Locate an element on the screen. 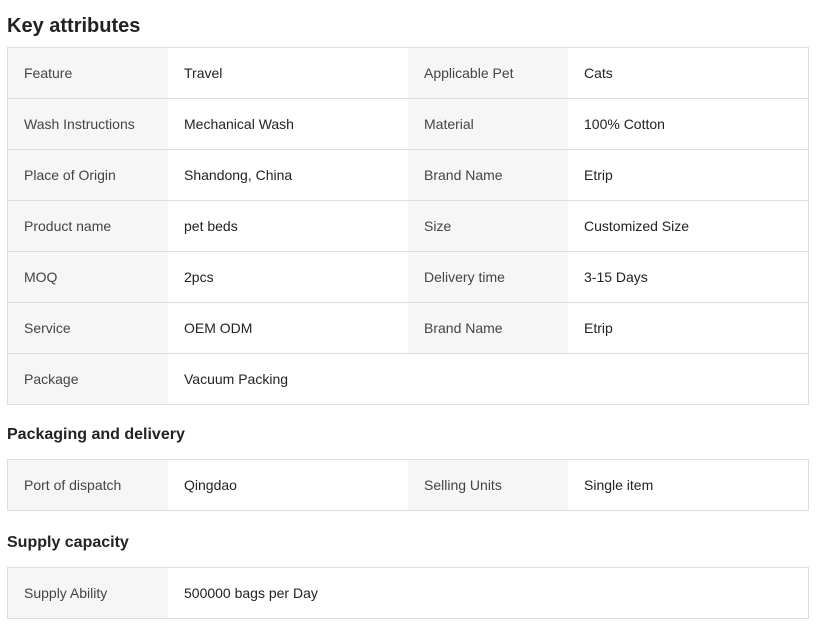 The image size is (817, 644). attribute-label: Selling Units is located at coordinates (488, 485).